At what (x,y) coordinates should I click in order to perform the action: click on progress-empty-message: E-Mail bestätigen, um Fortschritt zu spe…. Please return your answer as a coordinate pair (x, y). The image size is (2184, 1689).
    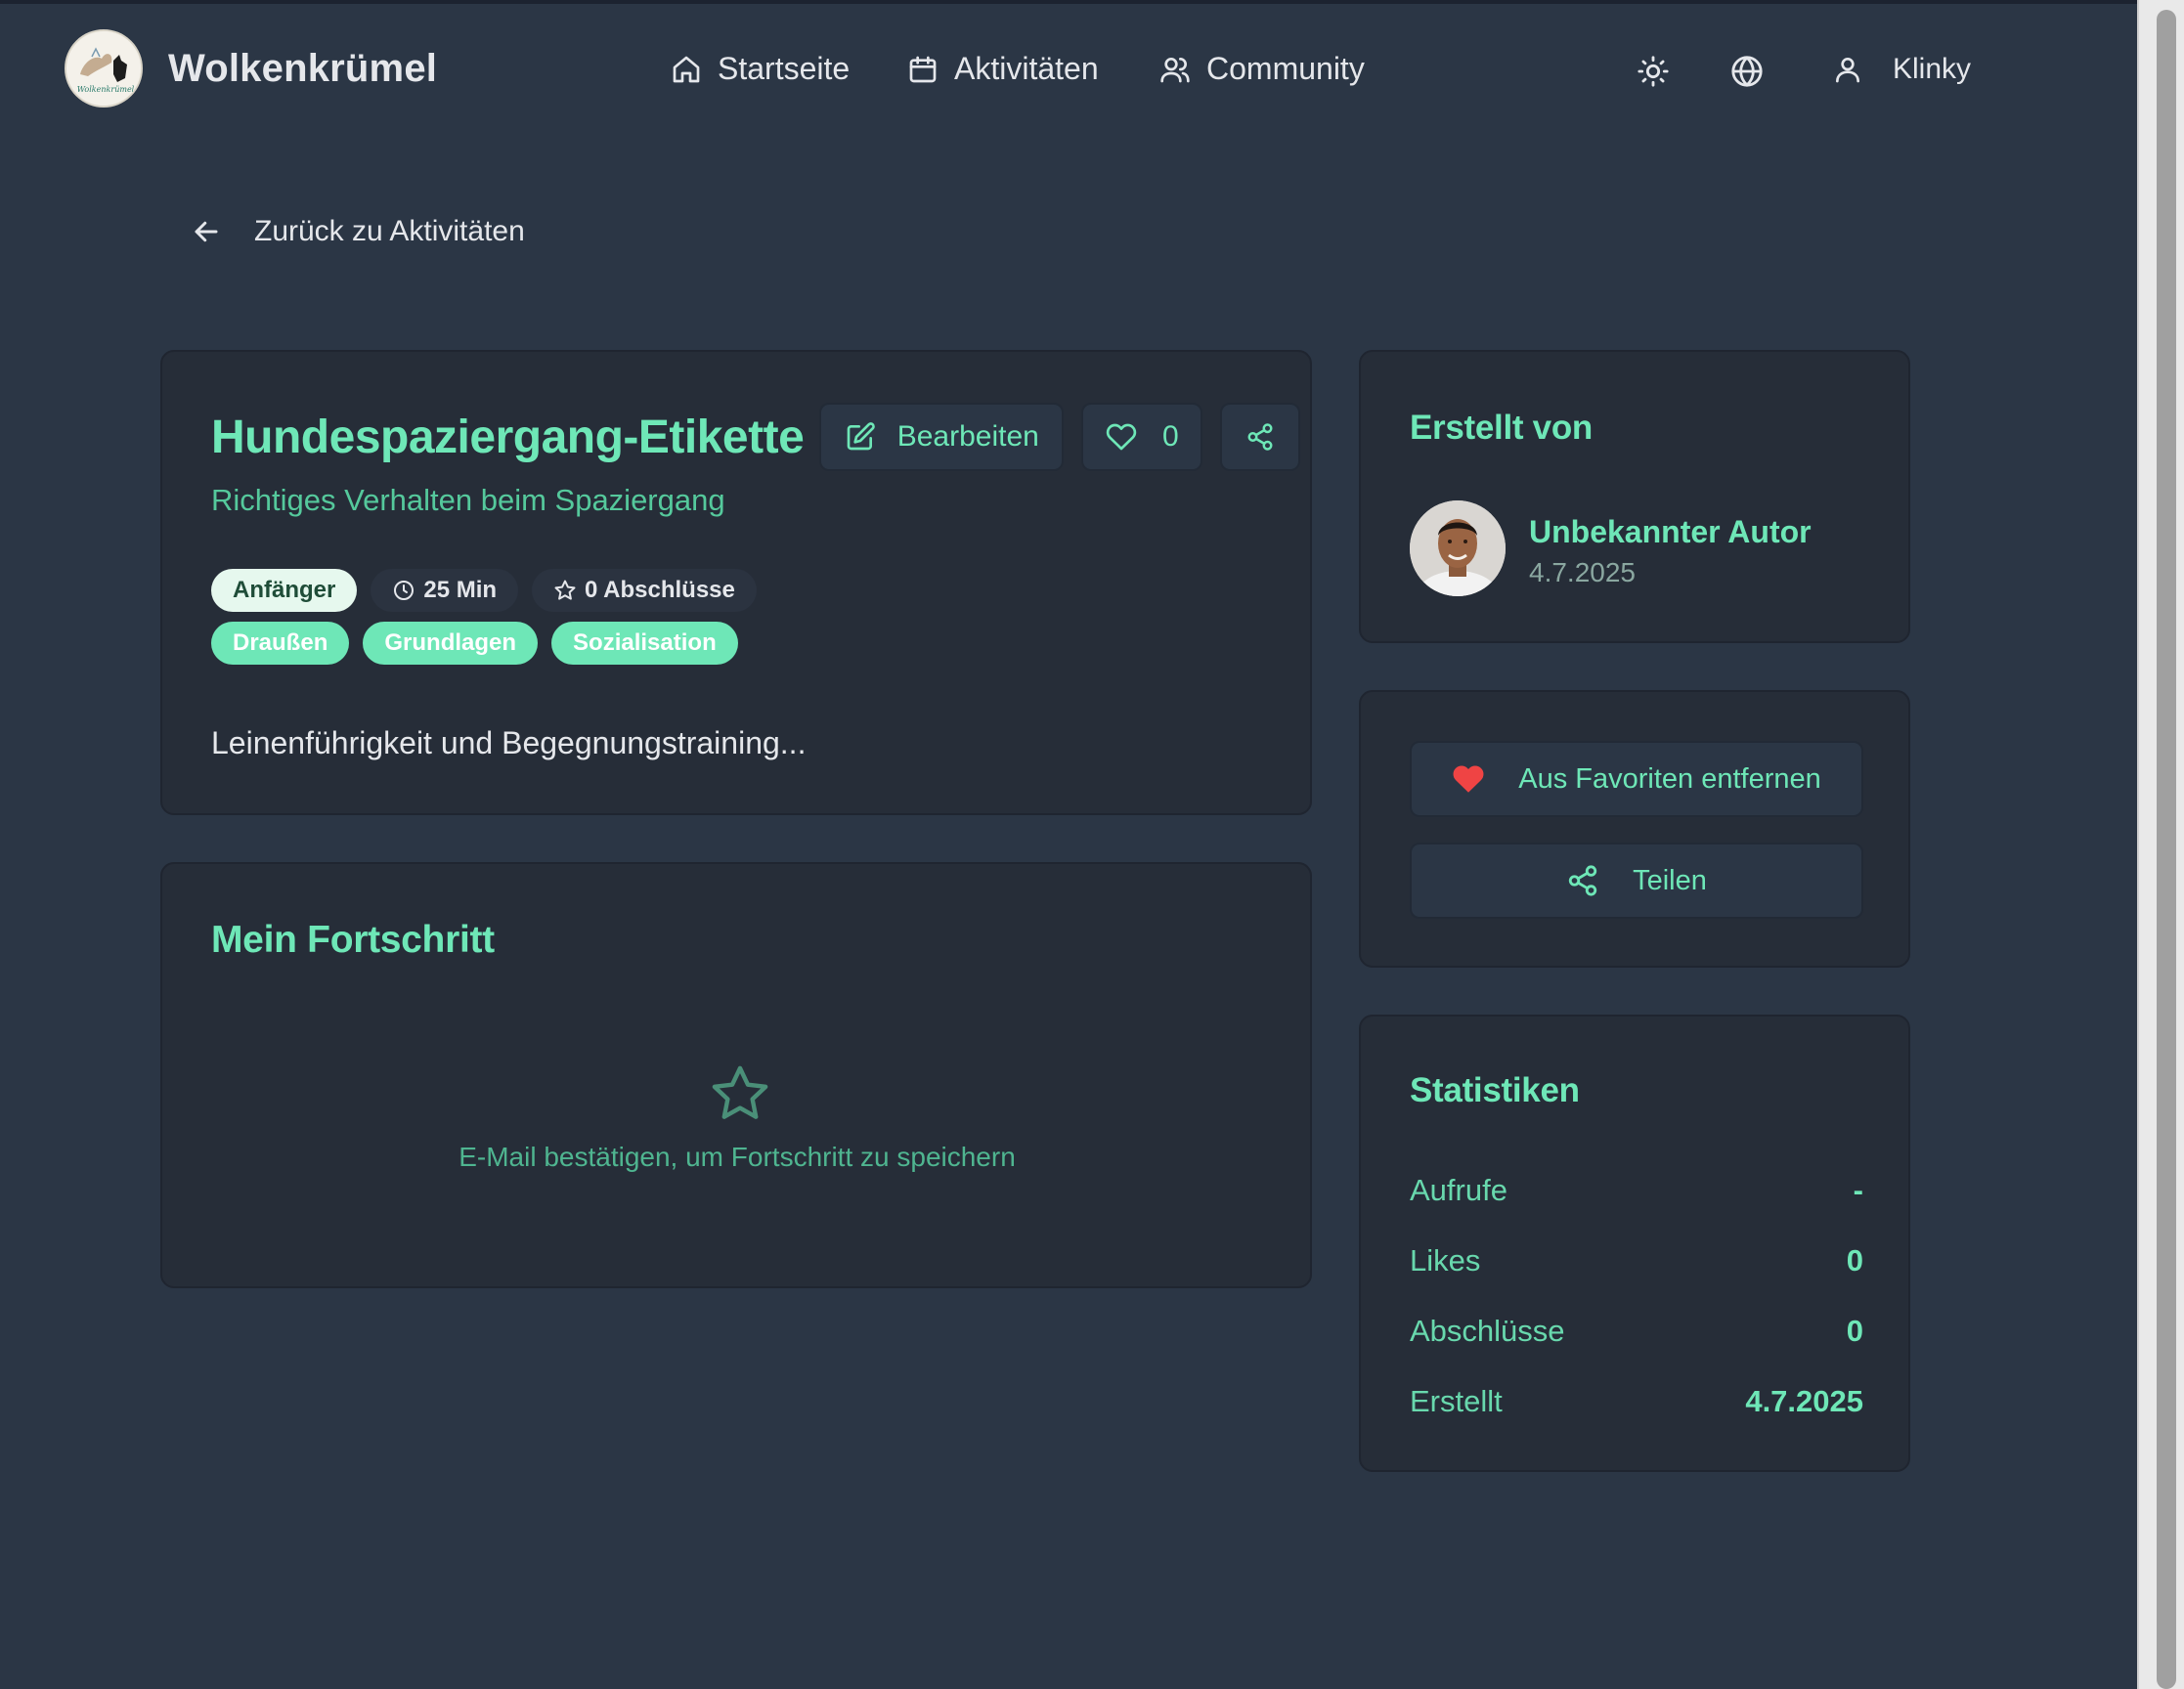
    Looking at the image, I should click on (737, 1157).